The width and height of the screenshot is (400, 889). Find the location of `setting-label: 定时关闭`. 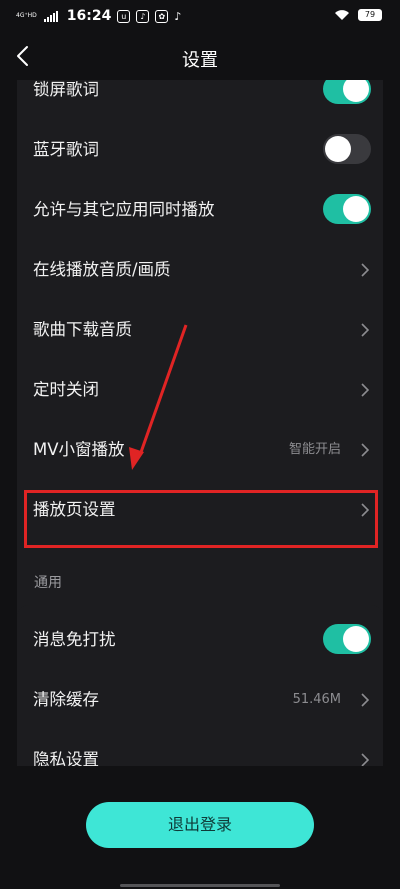

setting-label: 定时关闭 is located at coordinates (66, 389).